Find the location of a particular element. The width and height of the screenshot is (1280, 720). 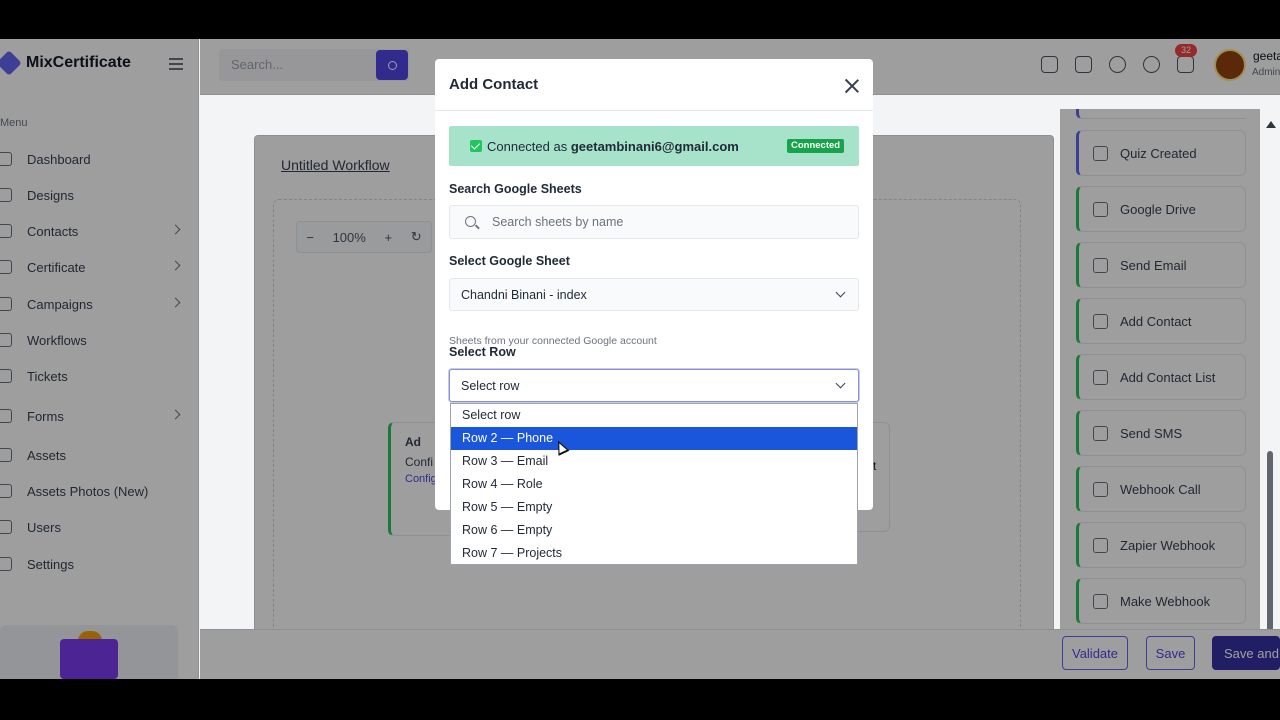

sidebar-item-forms: Forms is located at coordinates (99, 416).